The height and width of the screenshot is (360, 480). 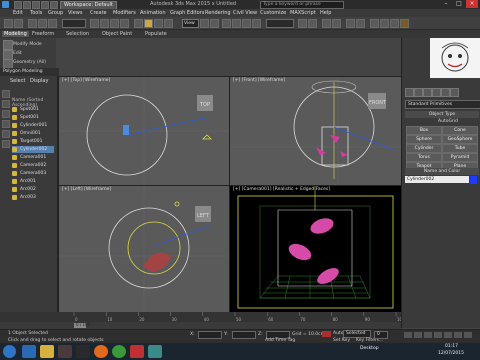 I want to click on curve-editor-icon, so click(x=350, y=23).